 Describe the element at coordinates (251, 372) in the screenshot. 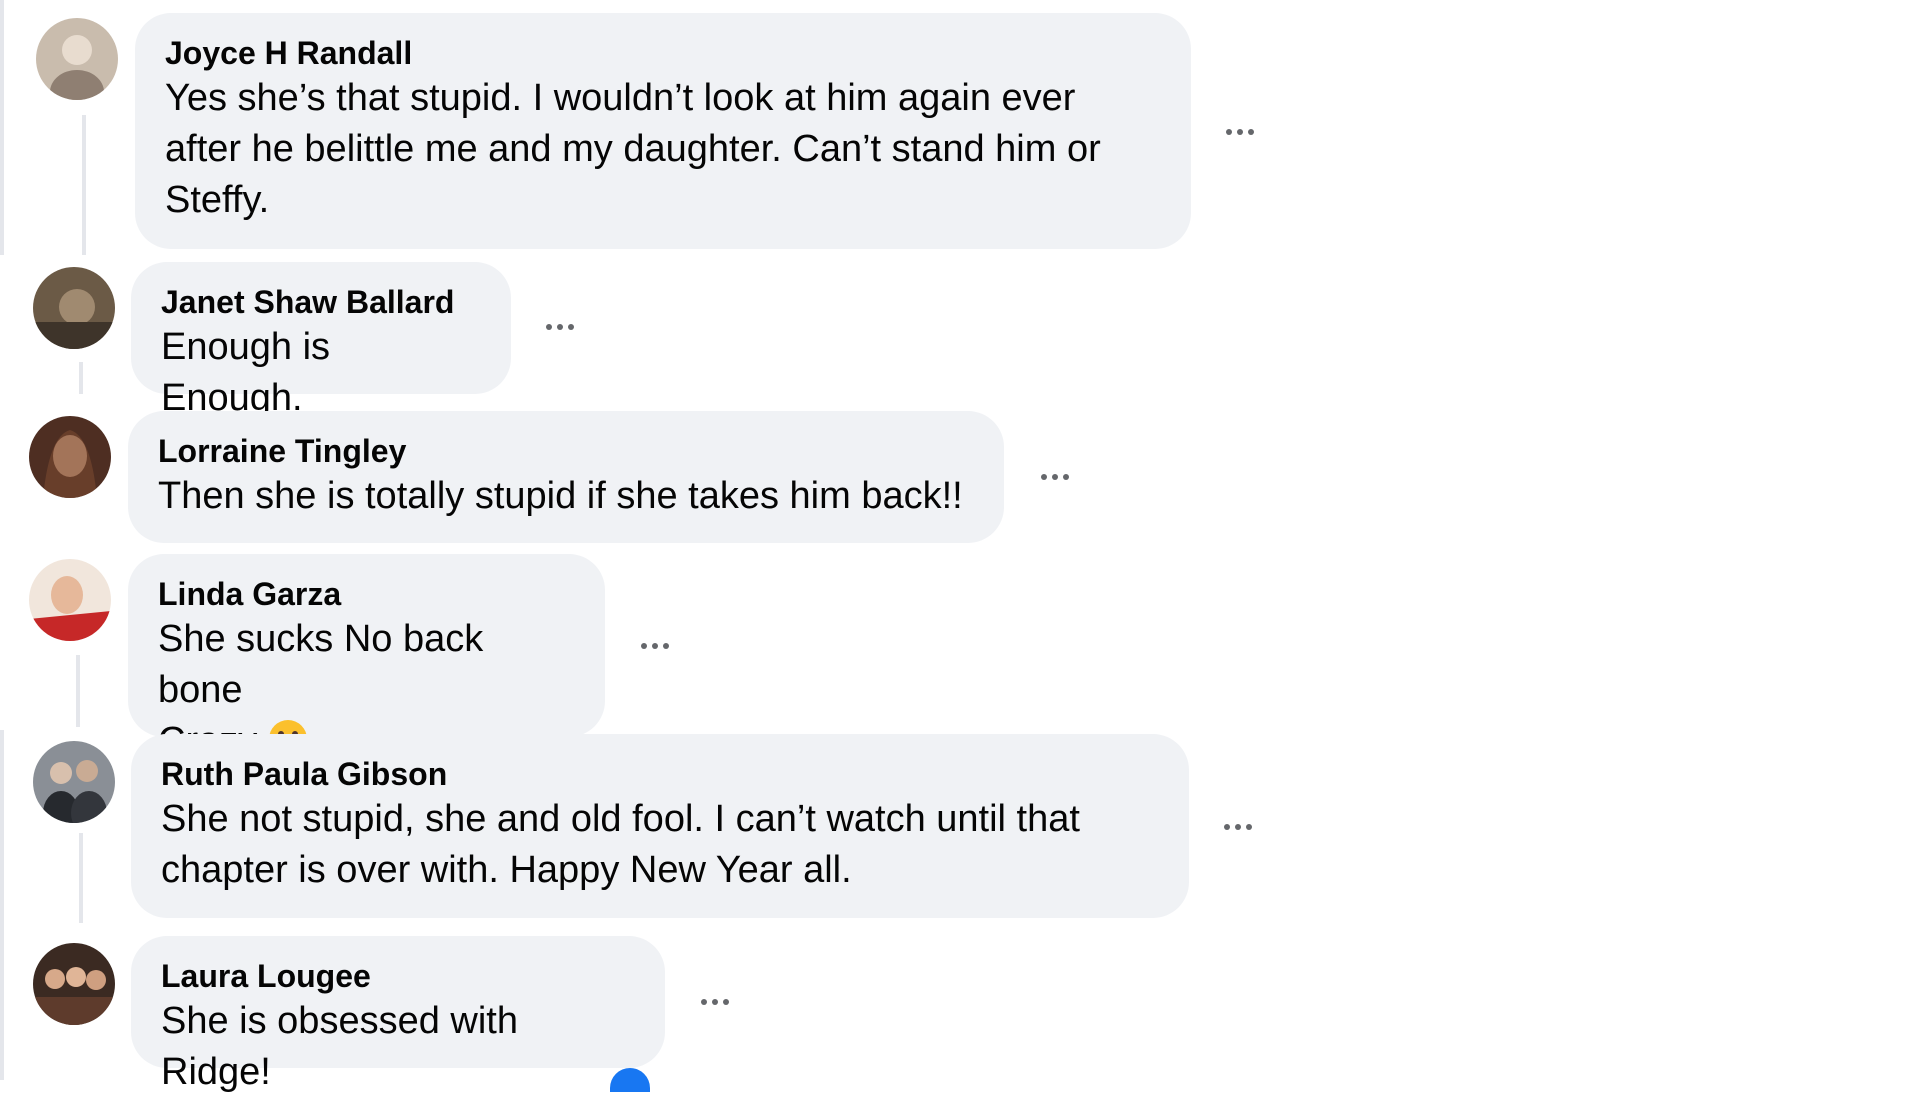

I see `comment-text: Enough is Enough.` at that location.